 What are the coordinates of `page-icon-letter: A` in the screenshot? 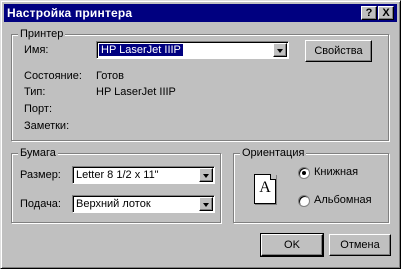 It's located at (265, 187).